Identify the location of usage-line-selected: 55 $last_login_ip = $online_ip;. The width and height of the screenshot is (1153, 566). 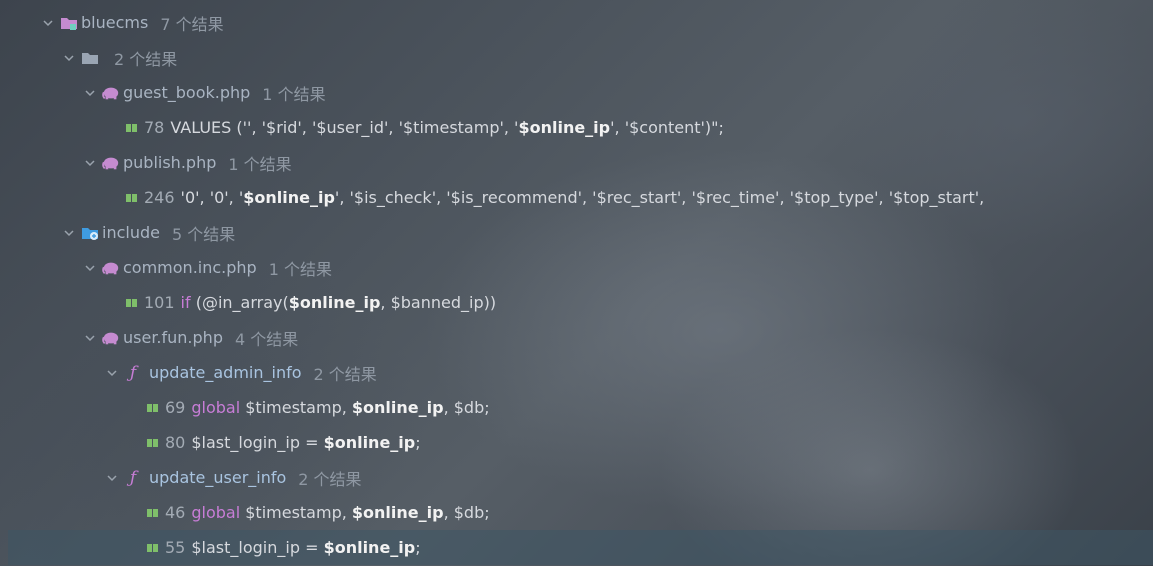
(580, 547).